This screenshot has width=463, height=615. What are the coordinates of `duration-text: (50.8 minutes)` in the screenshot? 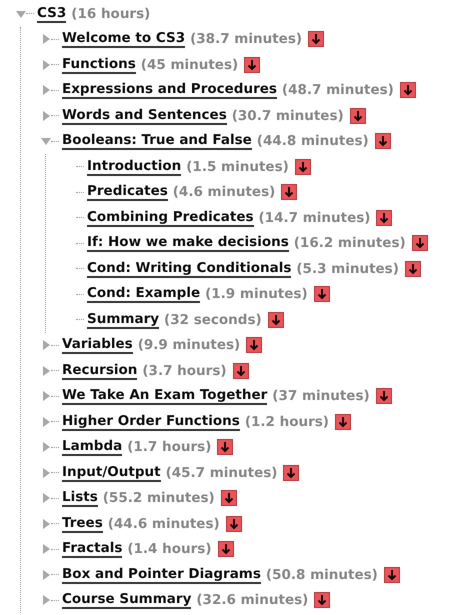 It's located at (322, 574).